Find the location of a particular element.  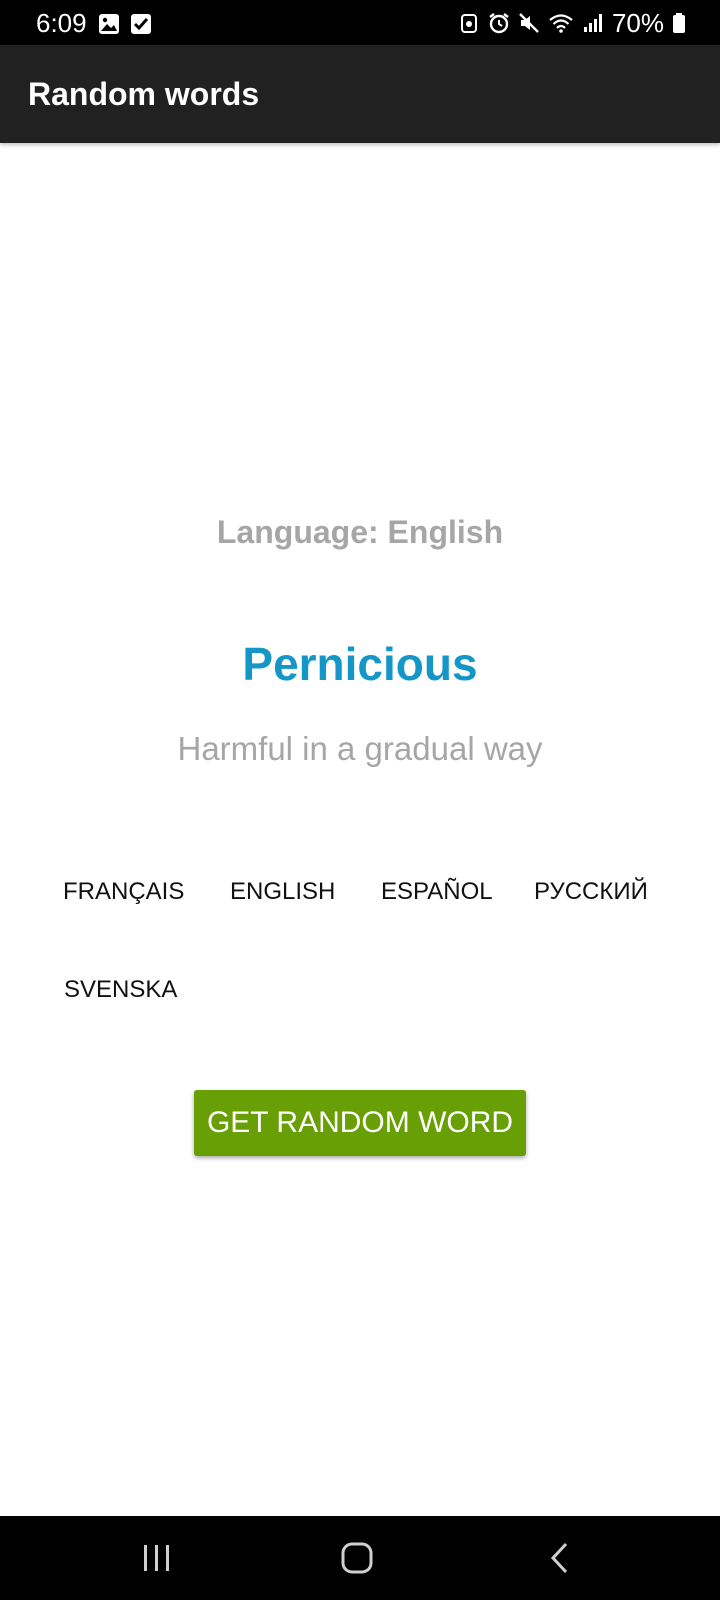

status-left-icons is located at coordinates (125, 24).